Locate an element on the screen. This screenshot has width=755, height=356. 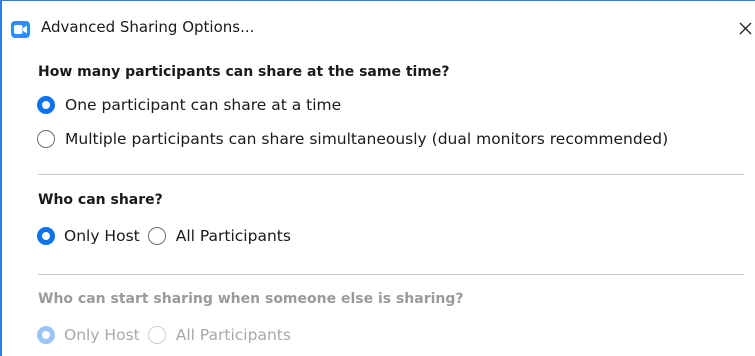
radio-option-one-participant: One participant can share at a time is located at coordinates (189, 105).